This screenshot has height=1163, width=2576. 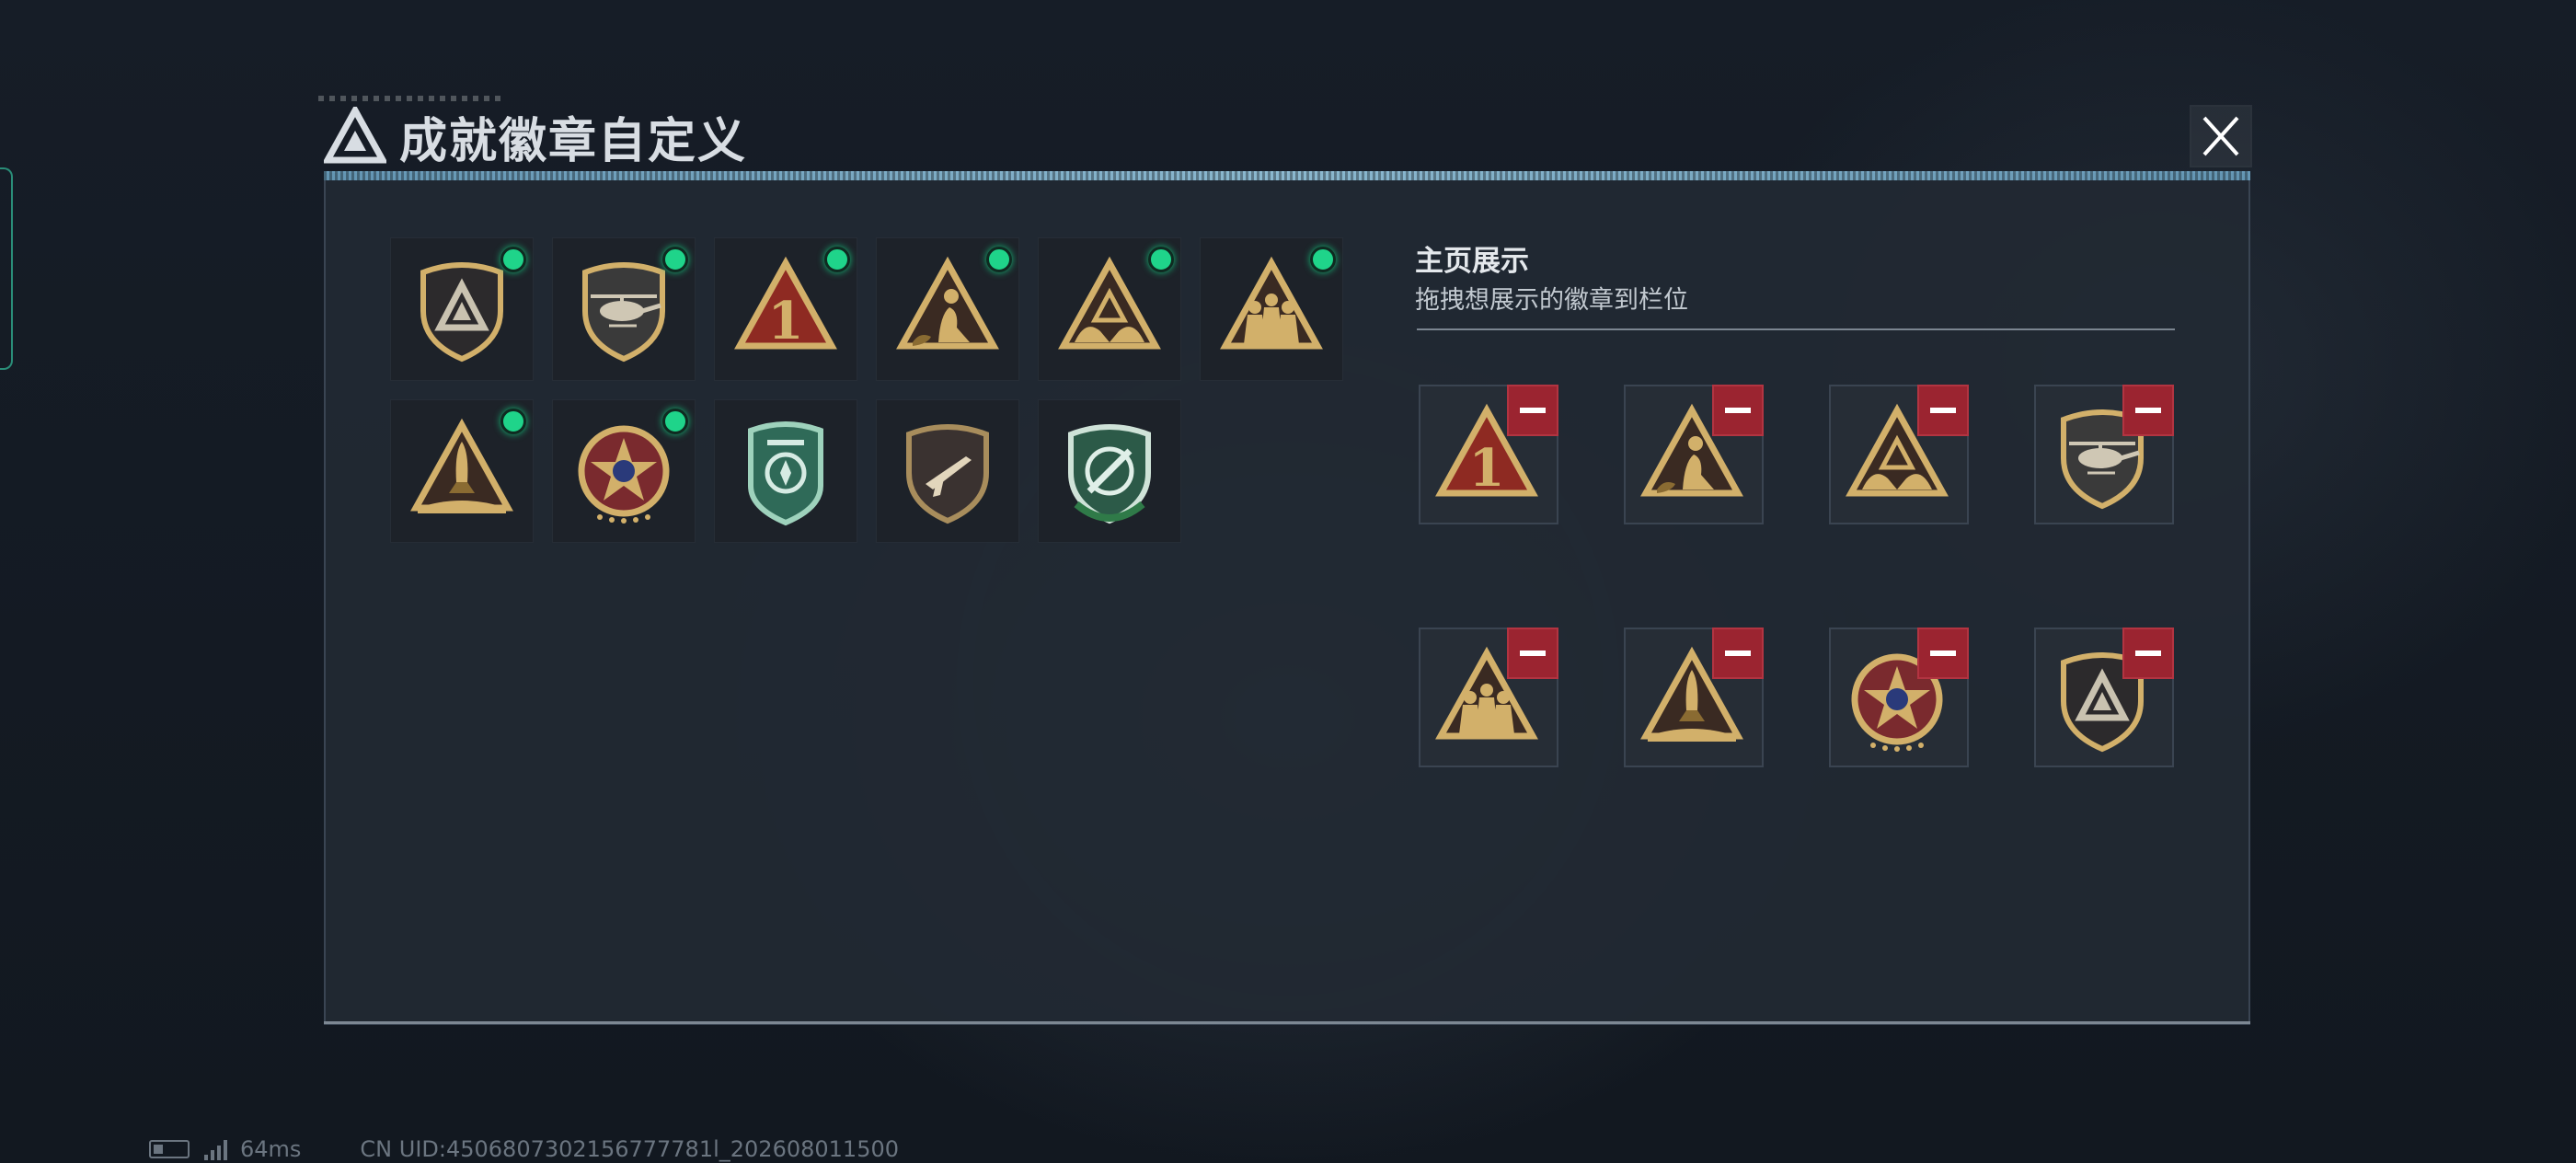 I want to click on hands-triangle-badge, so click(x=1109, y=303).